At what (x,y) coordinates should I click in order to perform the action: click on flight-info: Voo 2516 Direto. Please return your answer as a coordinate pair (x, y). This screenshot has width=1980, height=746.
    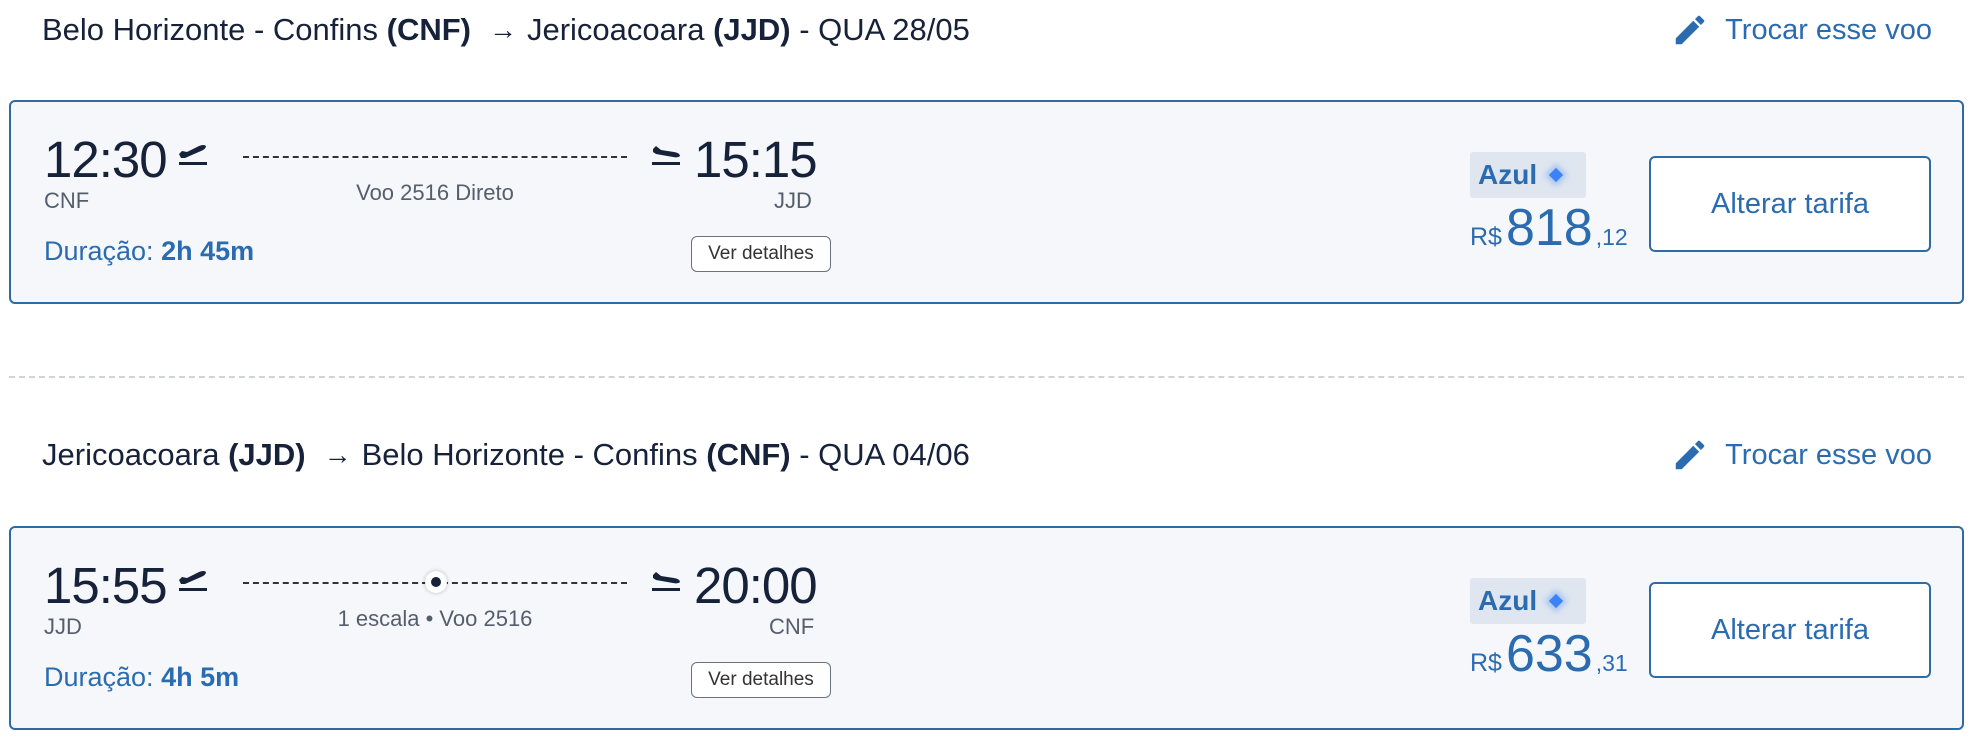
    Looking at the image, I should click on (435, 192).